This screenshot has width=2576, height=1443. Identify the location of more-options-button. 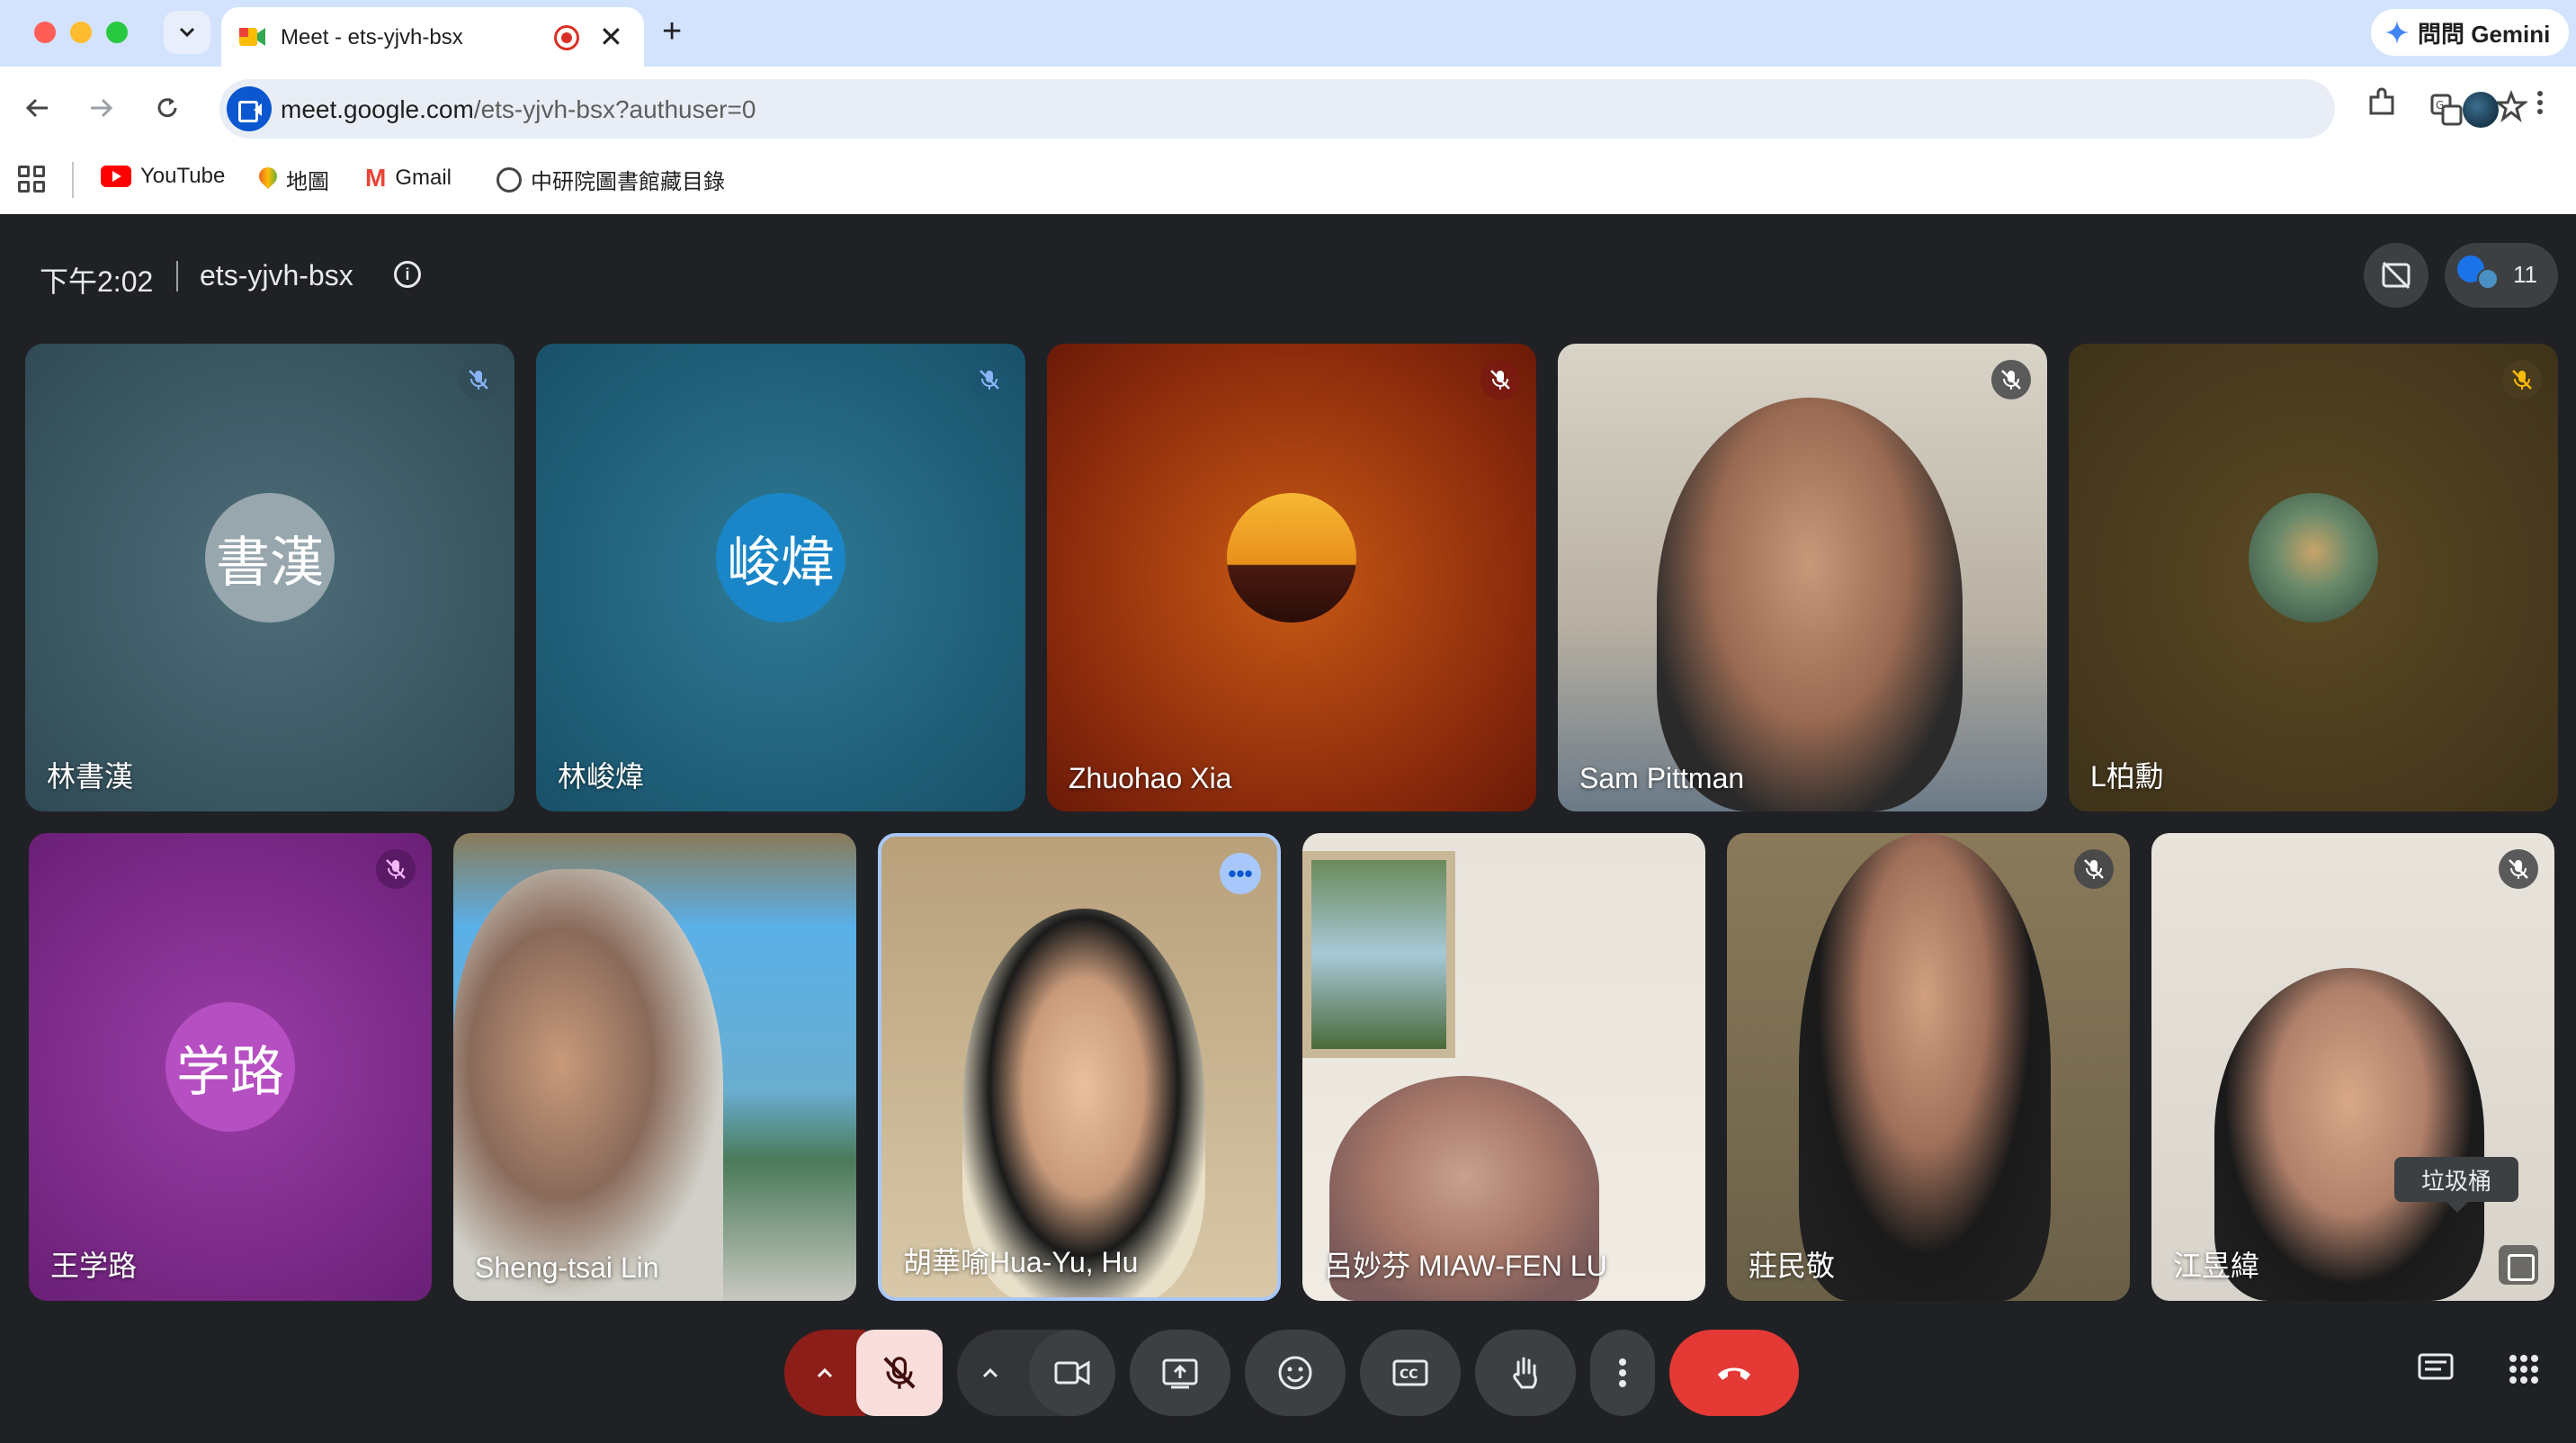
(1622, 1373).